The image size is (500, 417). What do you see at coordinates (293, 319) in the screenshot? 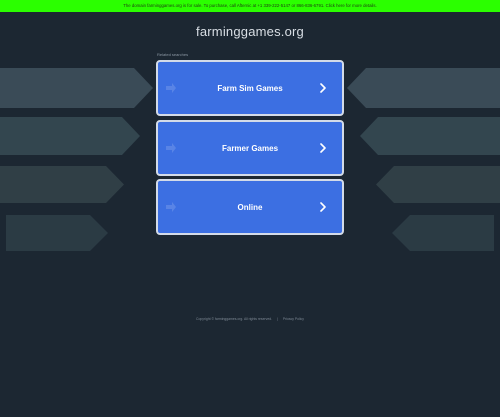
I see `privacy-policy-link: Privacy Policy` at bounding box center [293, 319].